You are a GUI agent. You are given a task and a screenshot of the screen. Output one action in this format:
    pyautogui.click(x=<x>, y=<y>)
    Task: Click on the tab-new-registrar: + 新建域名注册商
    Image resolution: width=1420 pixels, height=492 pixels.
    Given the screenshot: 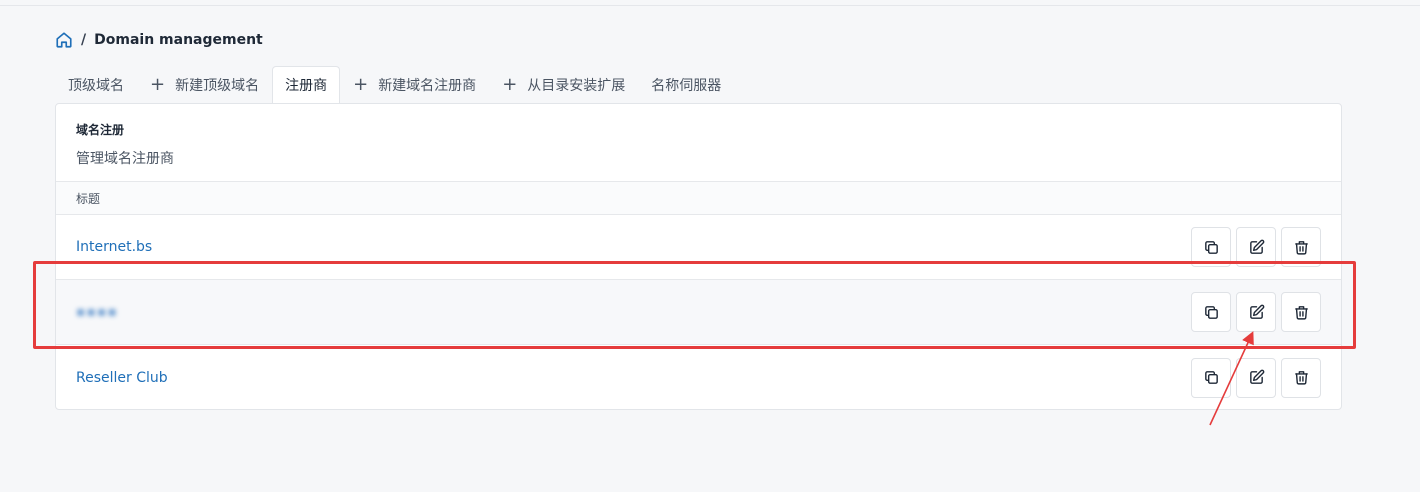 What is the action you would take?
    pyautogui.click(x=414, y=84)
    